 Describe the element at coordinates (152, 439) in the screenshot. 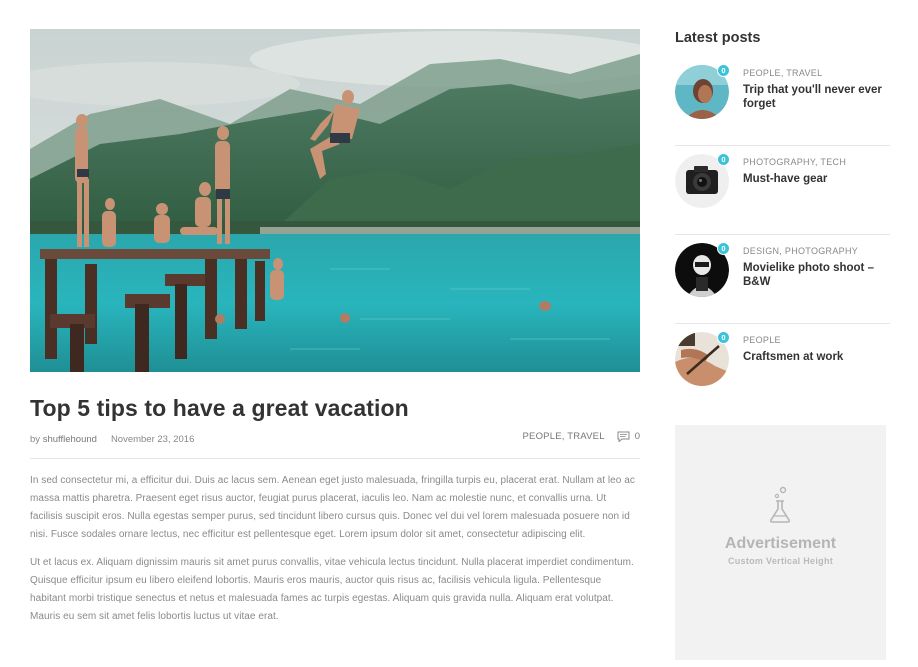

I see `post-date: November 23, 2016` at that location.